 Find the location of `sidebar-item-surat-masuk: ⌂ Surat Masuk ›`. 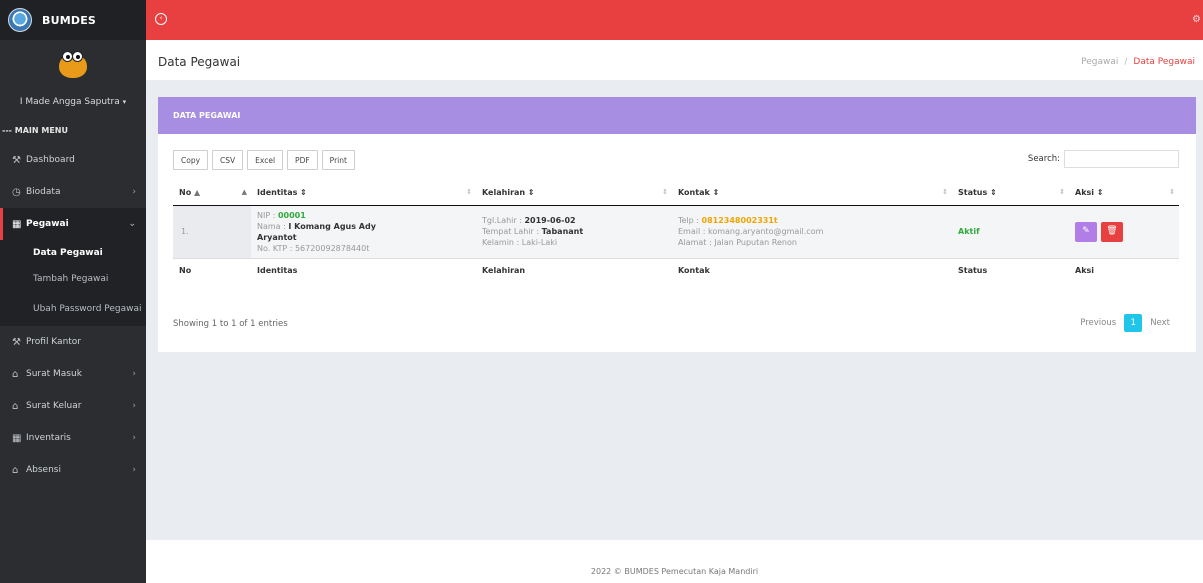

sidebar-item-surat-masuk: ⌂ Surat Masuk › is located at coordinates (73, 374).